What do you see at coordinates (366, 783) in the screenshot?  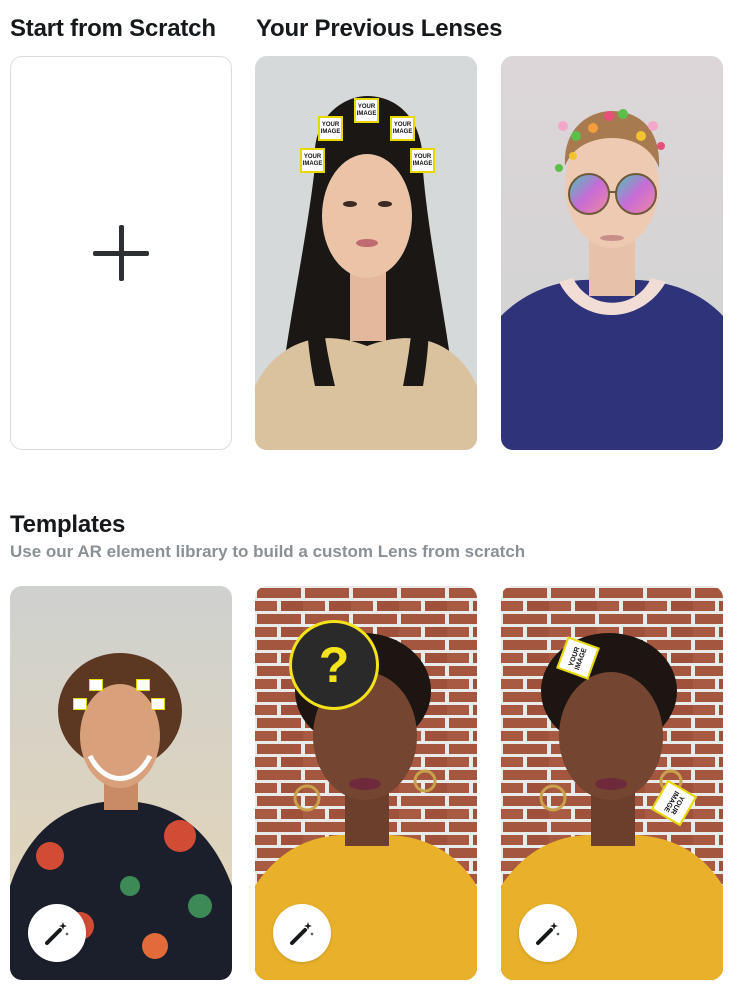 I see `template-card-2: ?` at bounding box center [366, 783].